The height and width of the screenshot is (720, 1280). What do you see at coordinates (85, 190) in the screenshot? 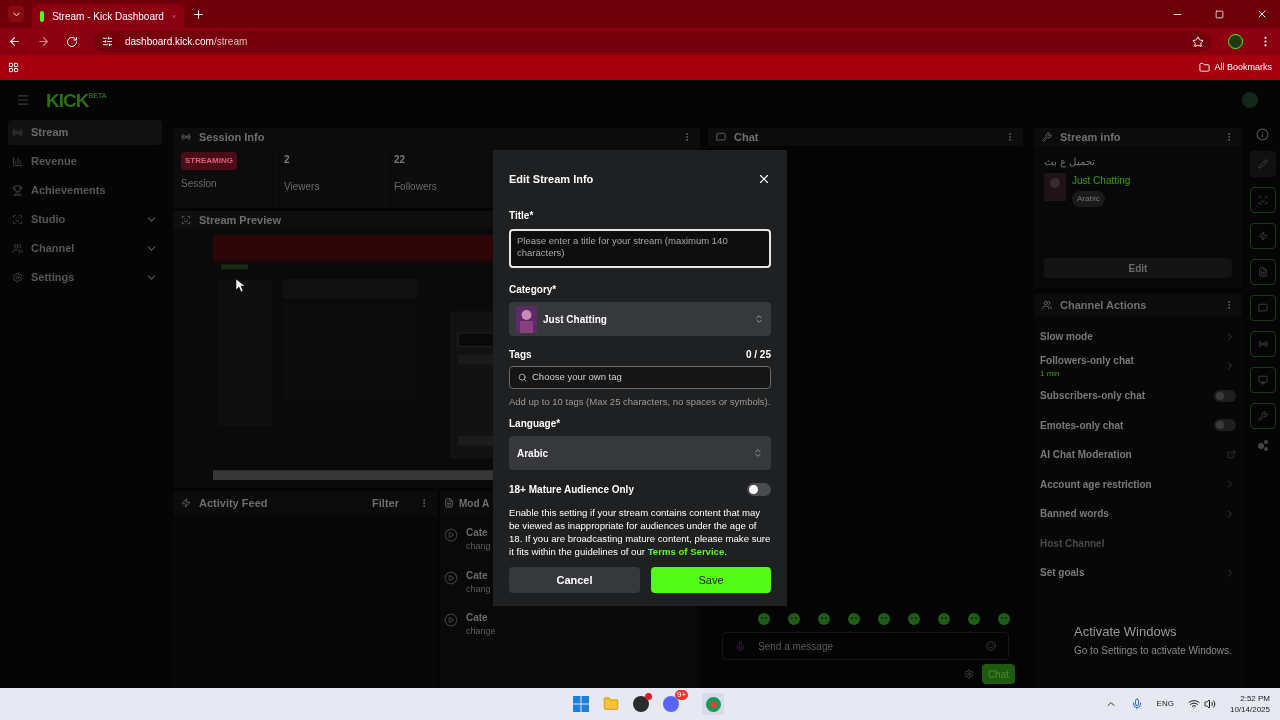
I see `sidebar-item: Achievements` at bounding box center [85, 190].